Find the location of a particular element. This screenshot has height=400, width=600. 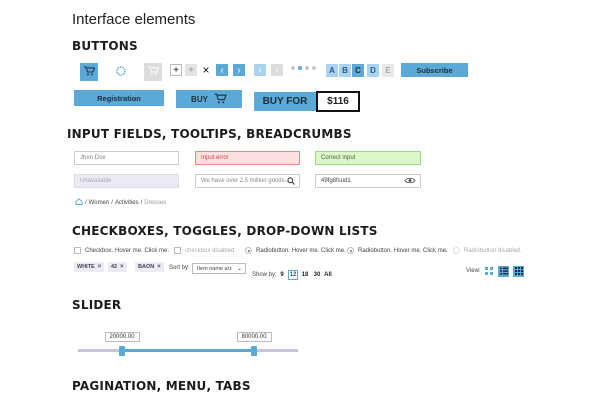

breadcrumb: / Women / Activities / Dresses is located at coordinates (120, 202).